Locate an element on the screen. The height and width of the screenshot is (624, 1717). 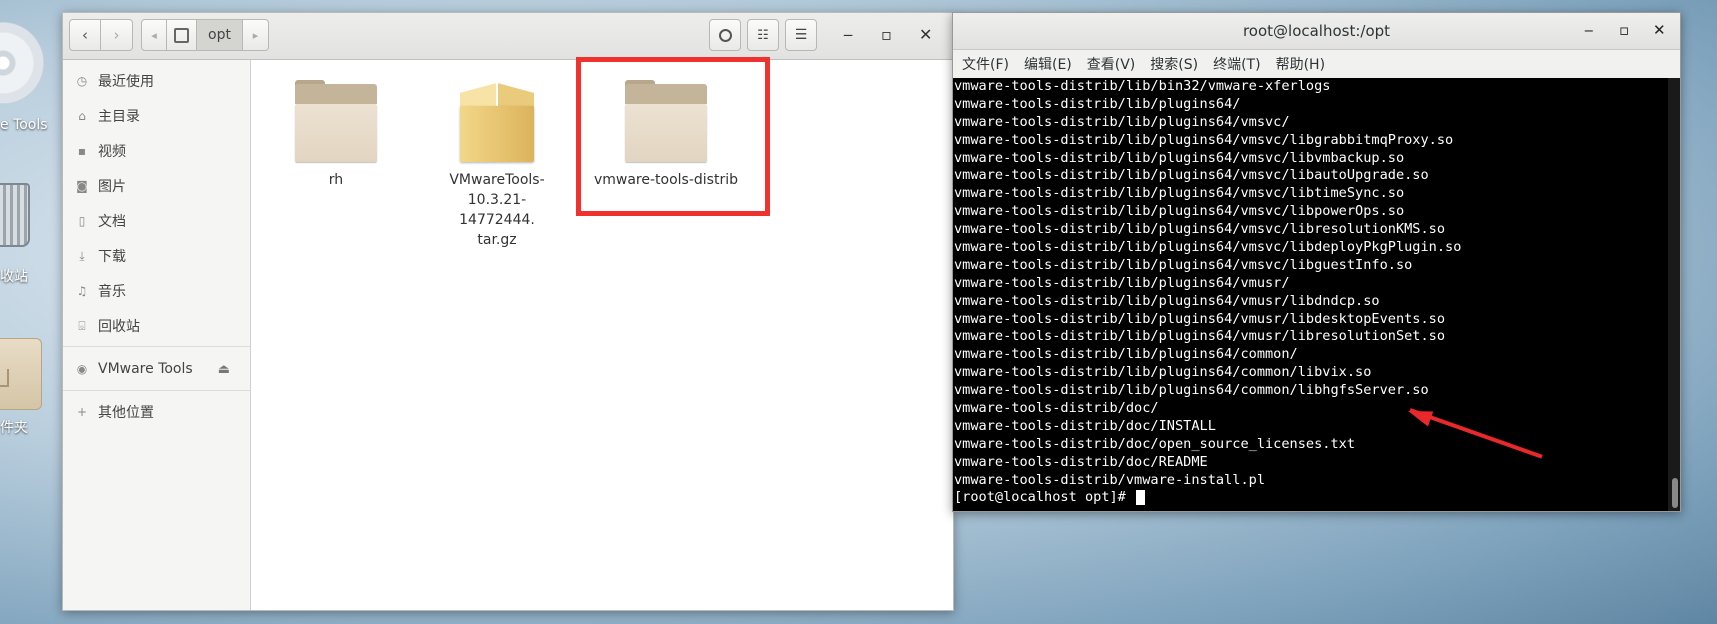
terminal-menubar: 文件(F) 编辑(E) 查看(V) 搜索(S) 终端(T) 帮助(H) is located at coordinates (1316, 64).